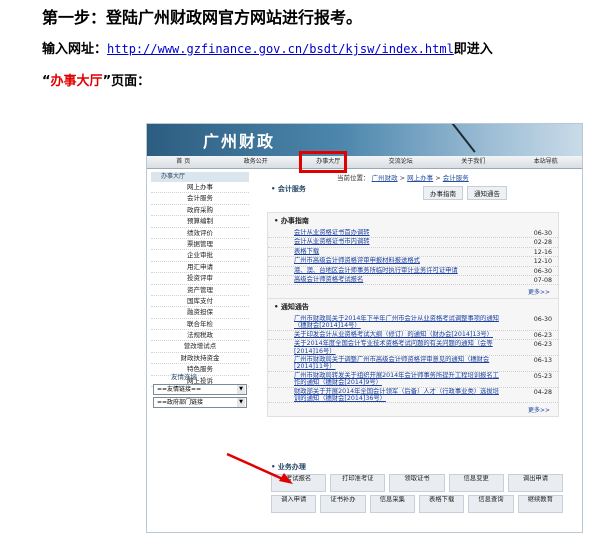  What do you see at coordinates (202, 17) in the screenshot?
I see `step-heading: 第一步：登陆广州财政网官方网站进行报考。` at bounding box center [202, 17].